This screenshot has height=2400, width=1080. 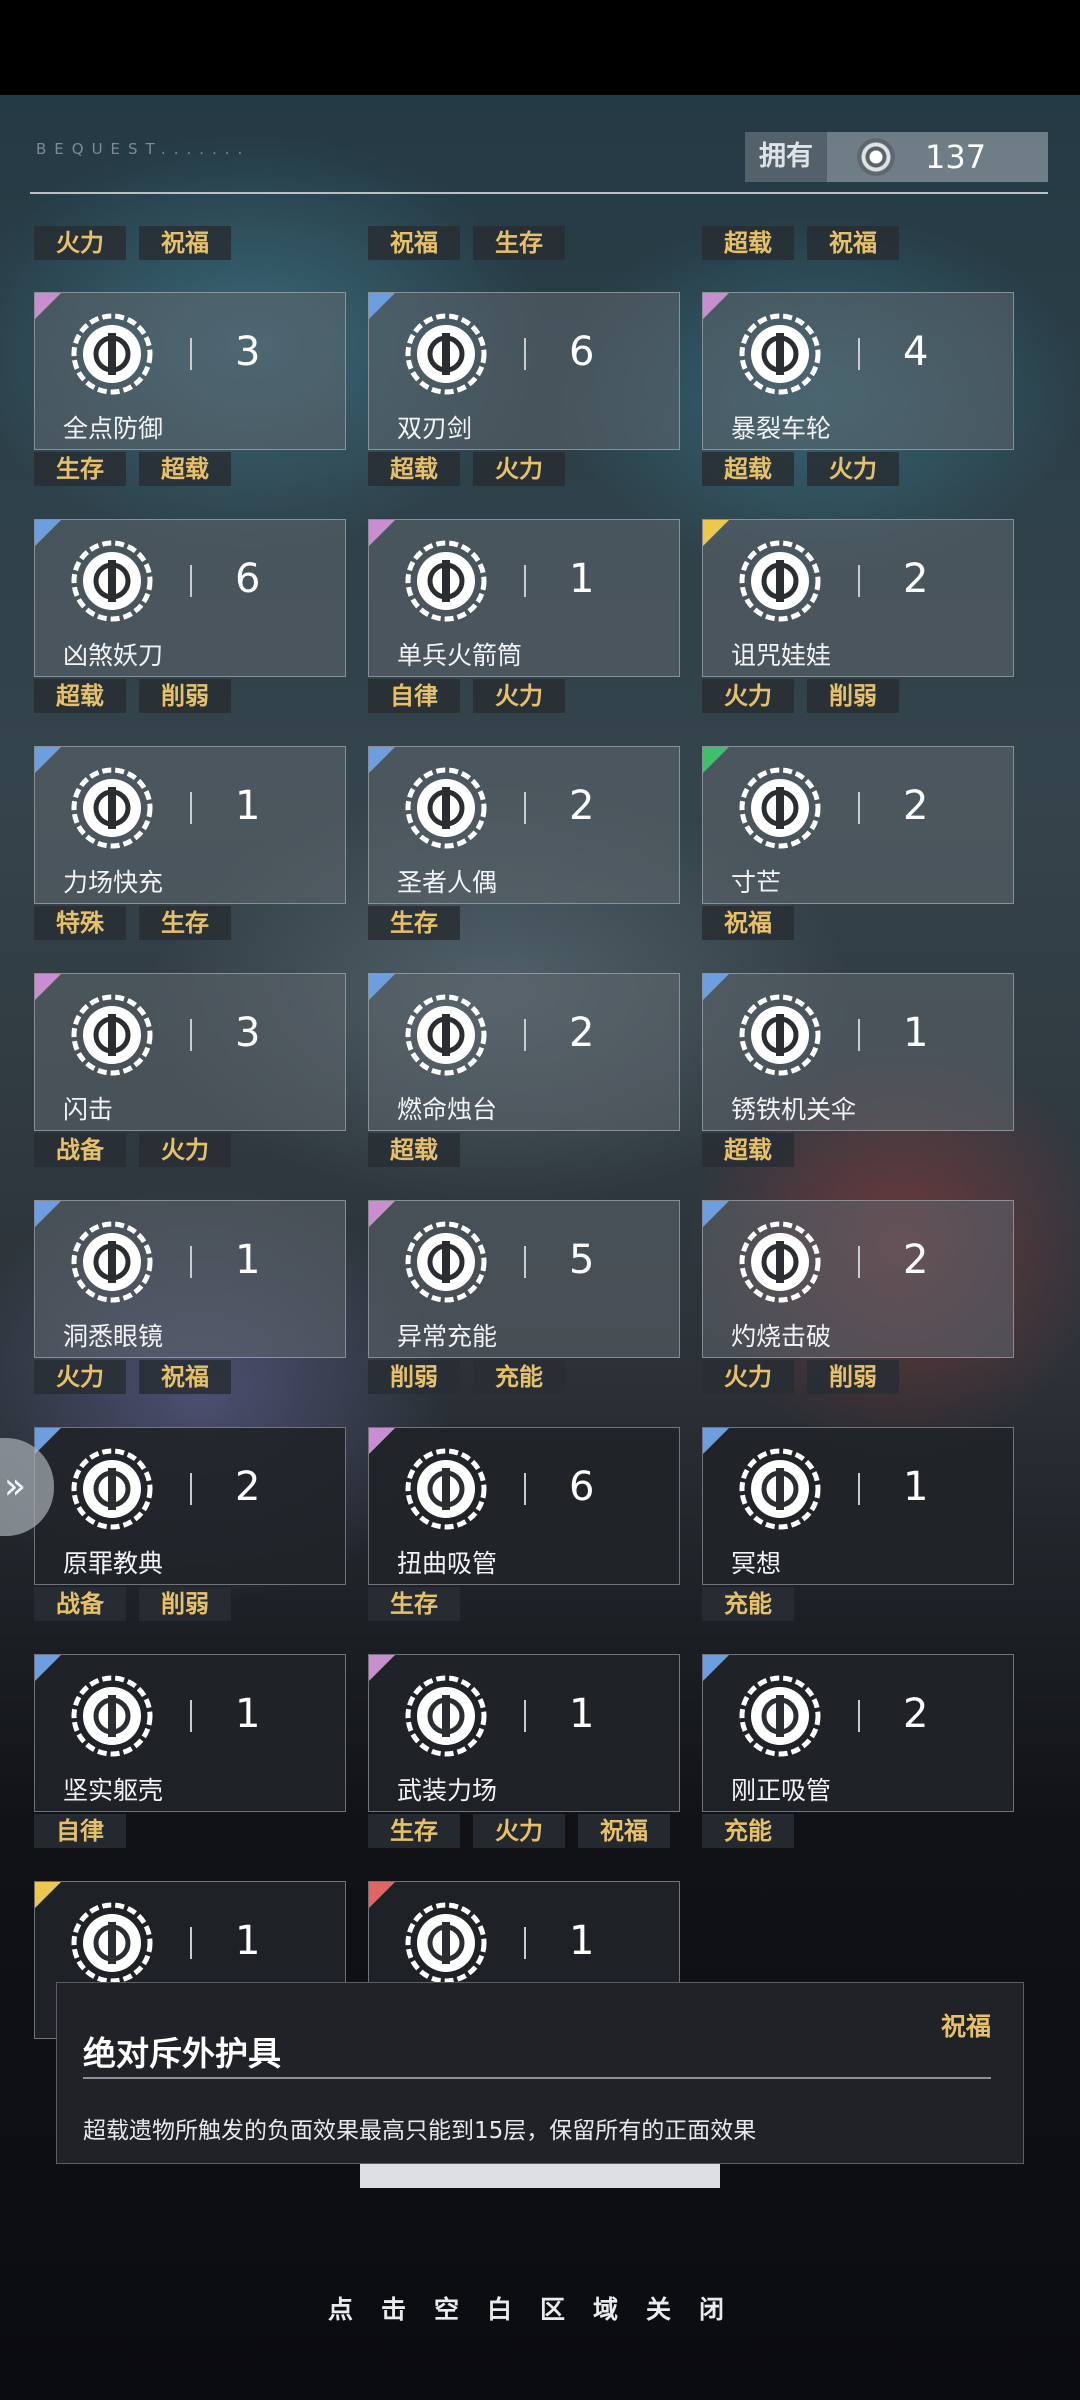 What do you see at coordinates (190, 1506) in the screenshot?
I see `relic-card: 2 原罪教典` at bounding box center [190, 1506].